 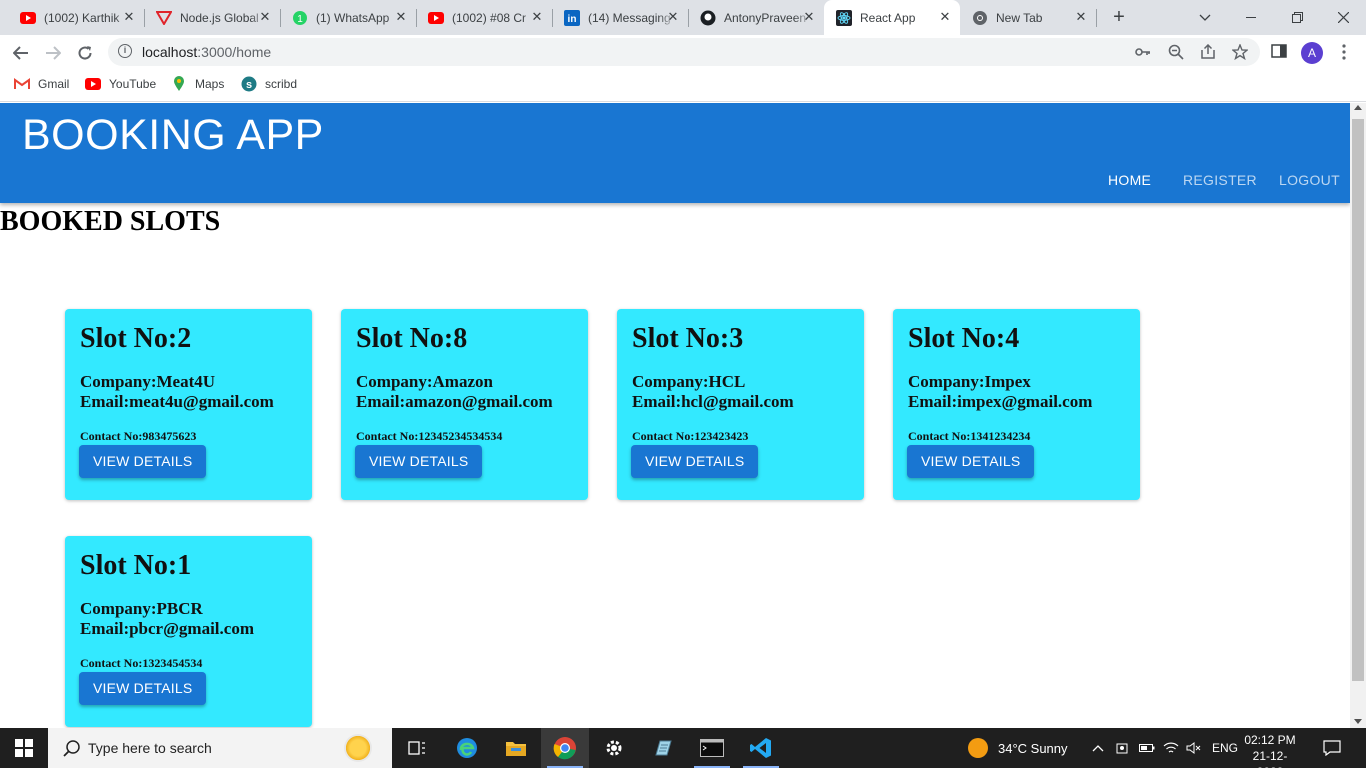 What do you see at coordinates (1225, 748) in the screenshot?
I see `language-indicator: ENG` at bounding box center [1225, 748].